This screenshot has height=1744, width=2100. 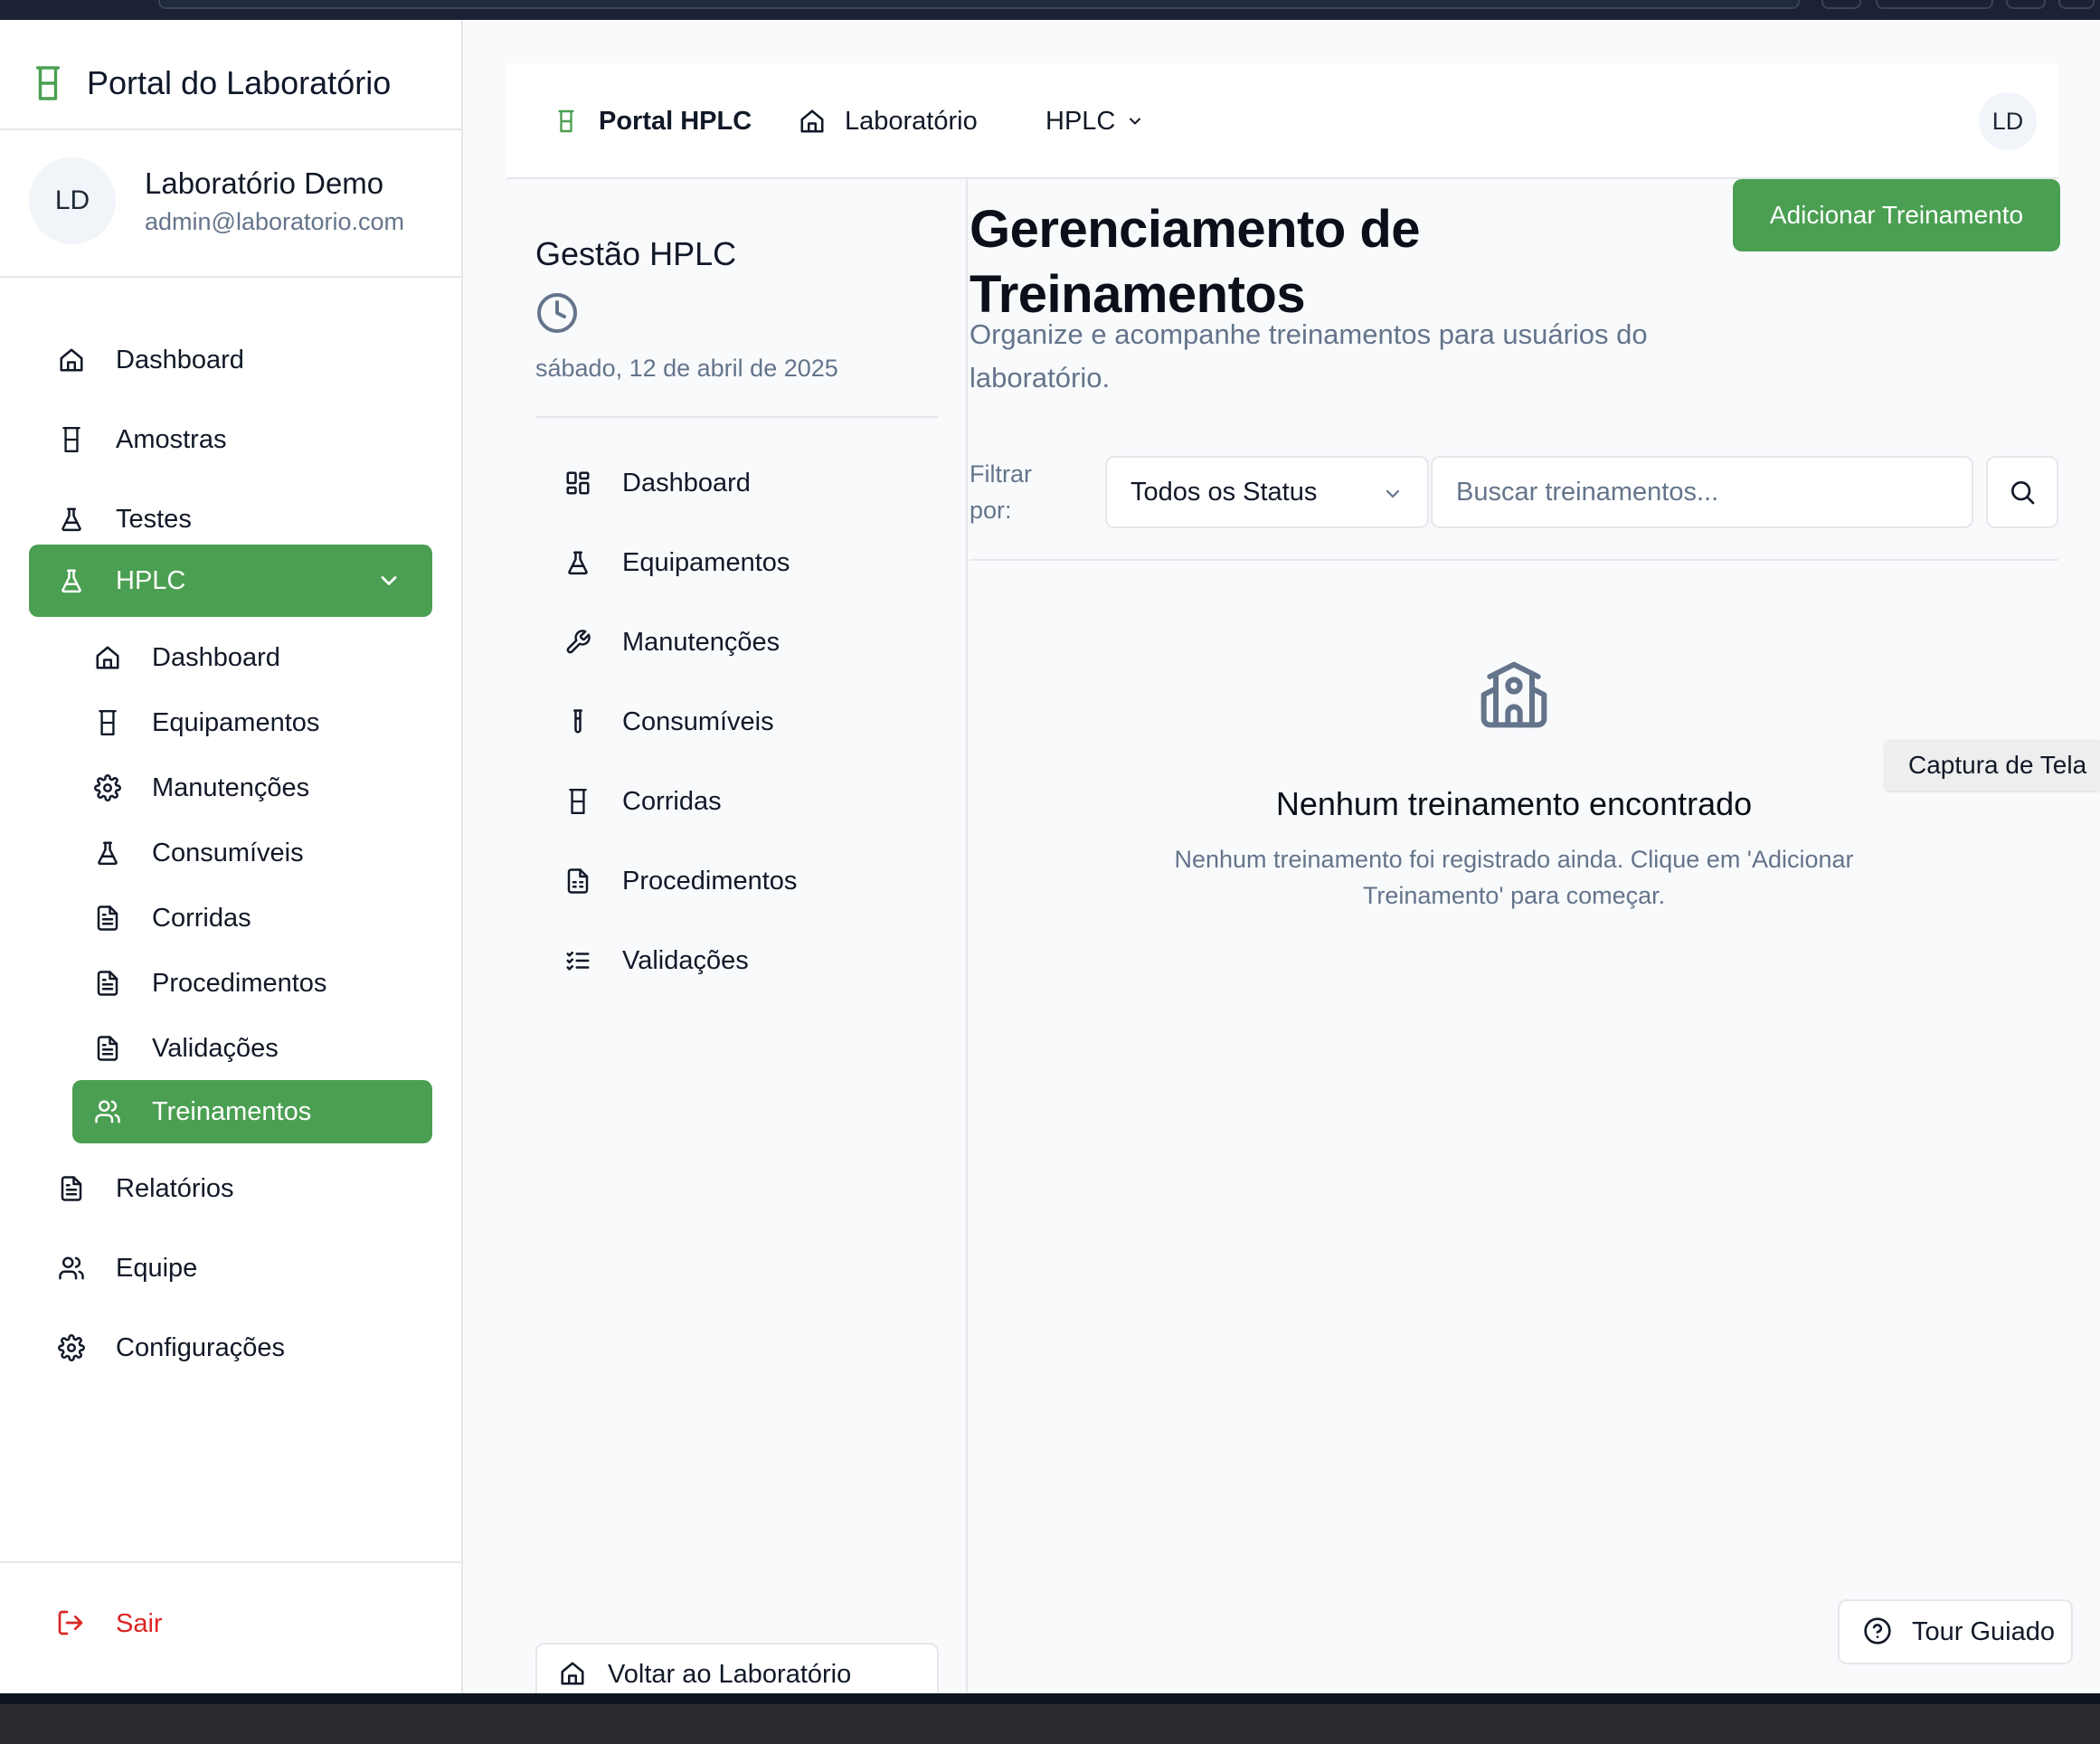 I want to click on help-circle-icon, so click(x=1878, y=1631).